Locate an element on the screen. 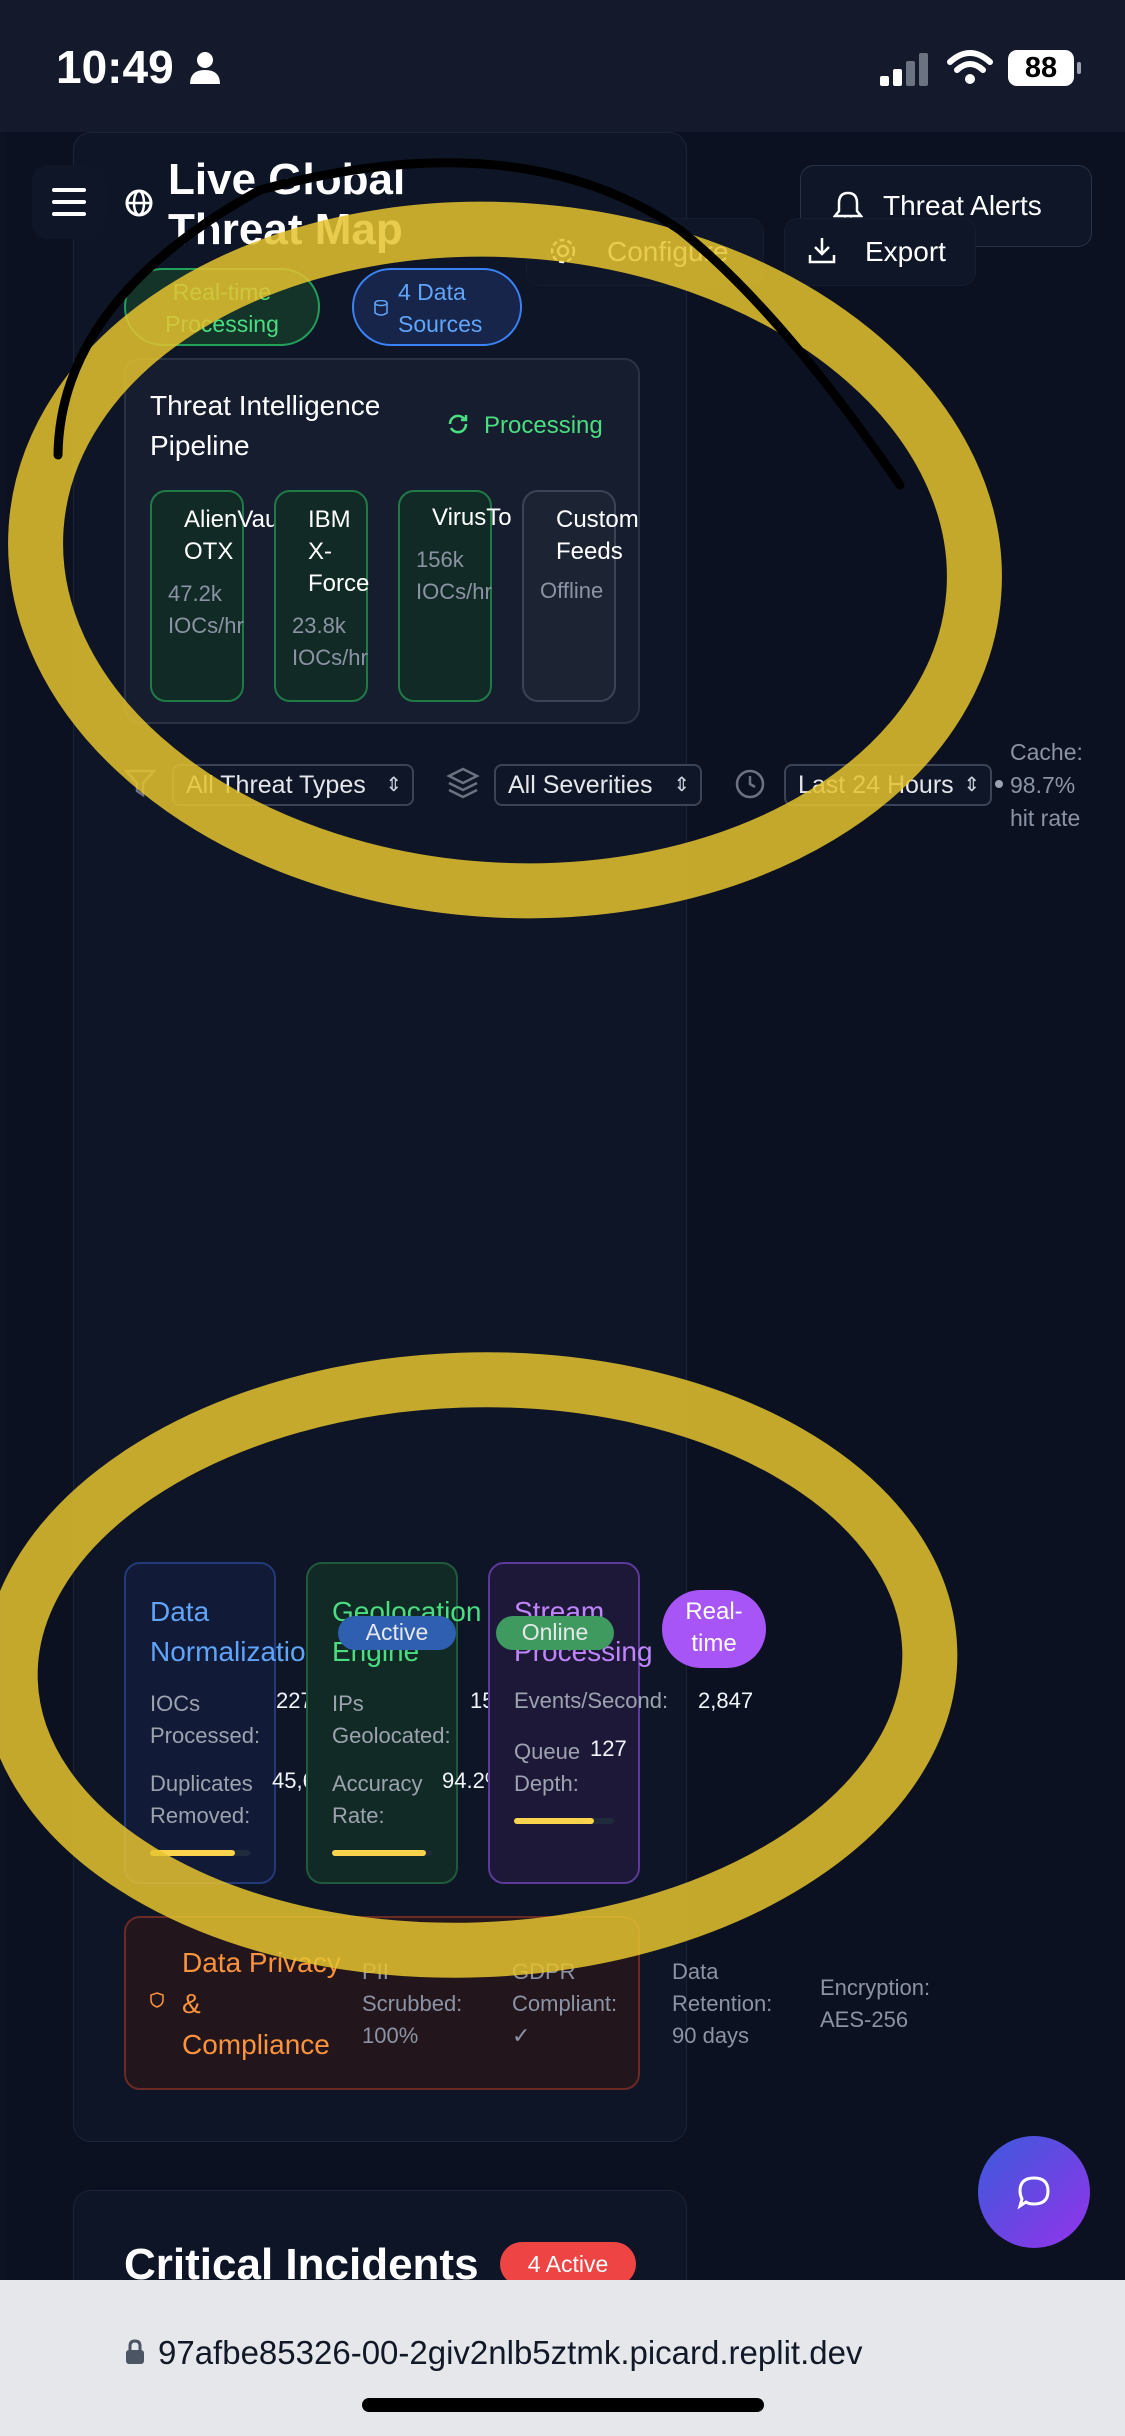 This screenshot has width=1125, height=2436. page-title-line2: Threat Map is located at coordinates (285, 229).